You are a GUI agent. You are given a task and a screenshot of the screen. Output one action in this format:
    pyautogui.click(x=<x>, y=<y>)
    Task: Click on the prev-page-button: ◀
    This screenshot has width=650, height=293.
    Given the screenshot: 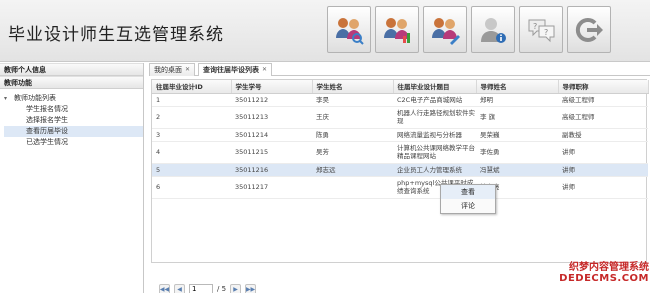 What is the action you would take?
    pyautogui.click(x=179, y=288)
    